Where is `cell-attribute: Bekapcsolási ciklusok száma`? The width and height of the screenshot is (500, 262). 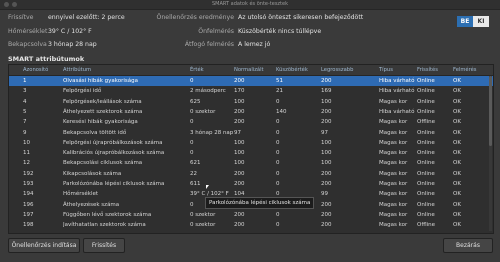 cell-attribute: Bekapcsolási ciklusok száma is located at coordinates (103, 163).